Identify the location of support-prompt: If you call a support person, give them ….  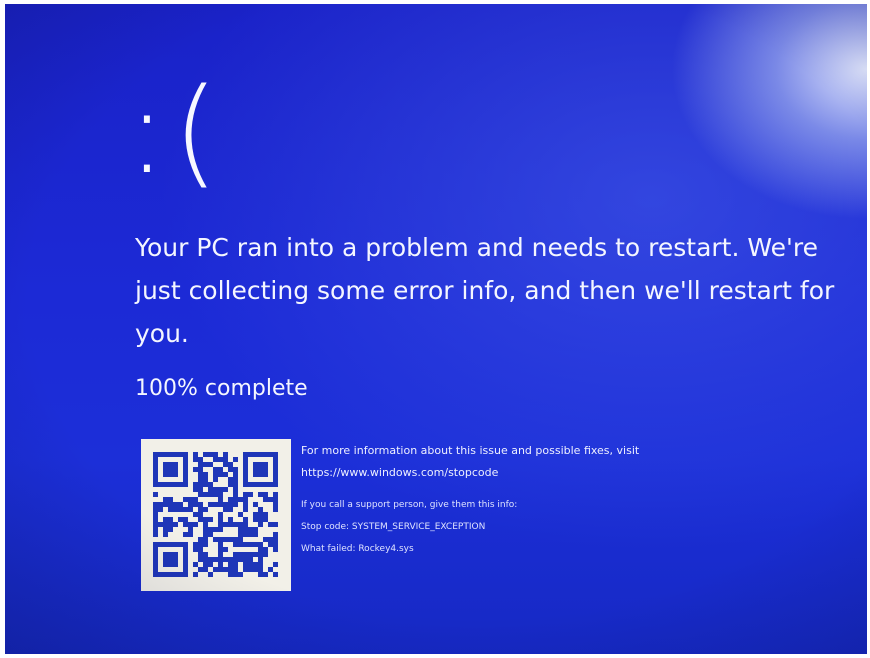
(409, 505).